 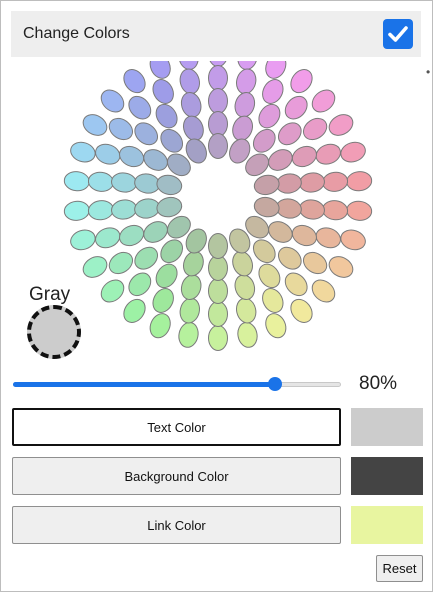 What do you see at coordinates (387, 427) in the screenshot?
I see `text-color-swatch` at bounding box center [387, 427].